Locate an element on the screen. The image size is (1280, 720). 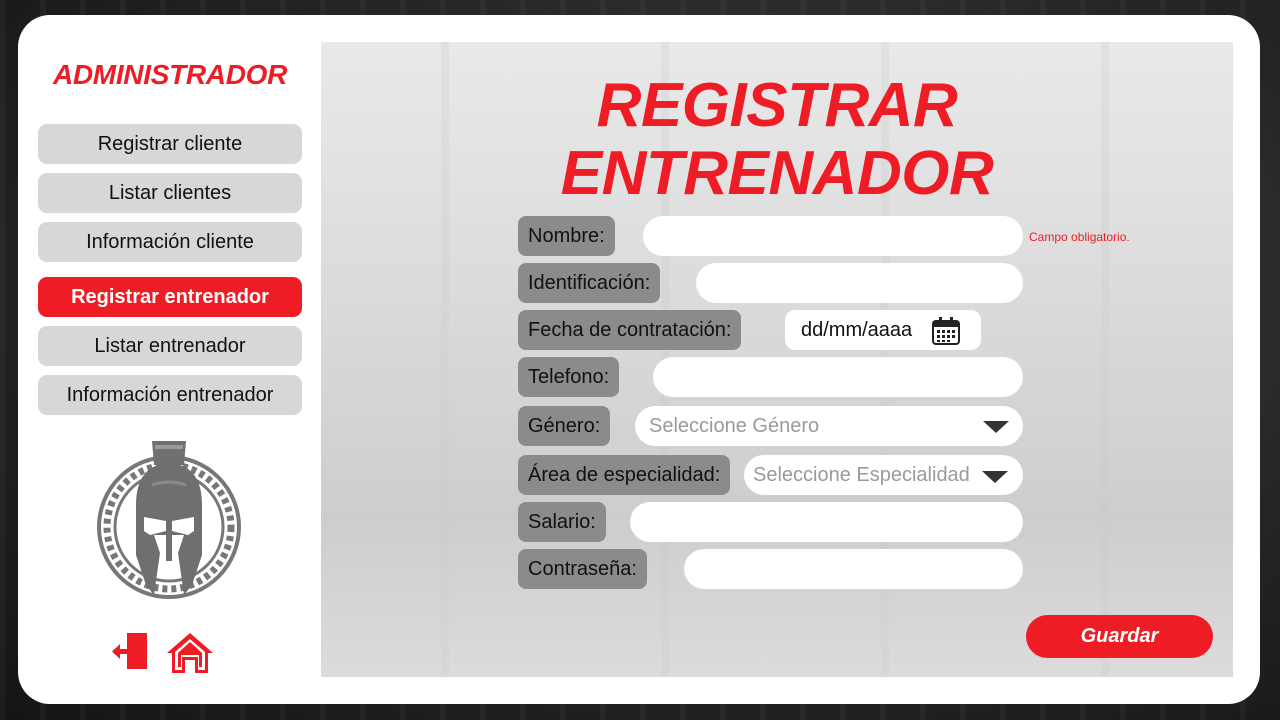
fecha-input: dd/mm/aaaa is located at coordinates (883, 330).